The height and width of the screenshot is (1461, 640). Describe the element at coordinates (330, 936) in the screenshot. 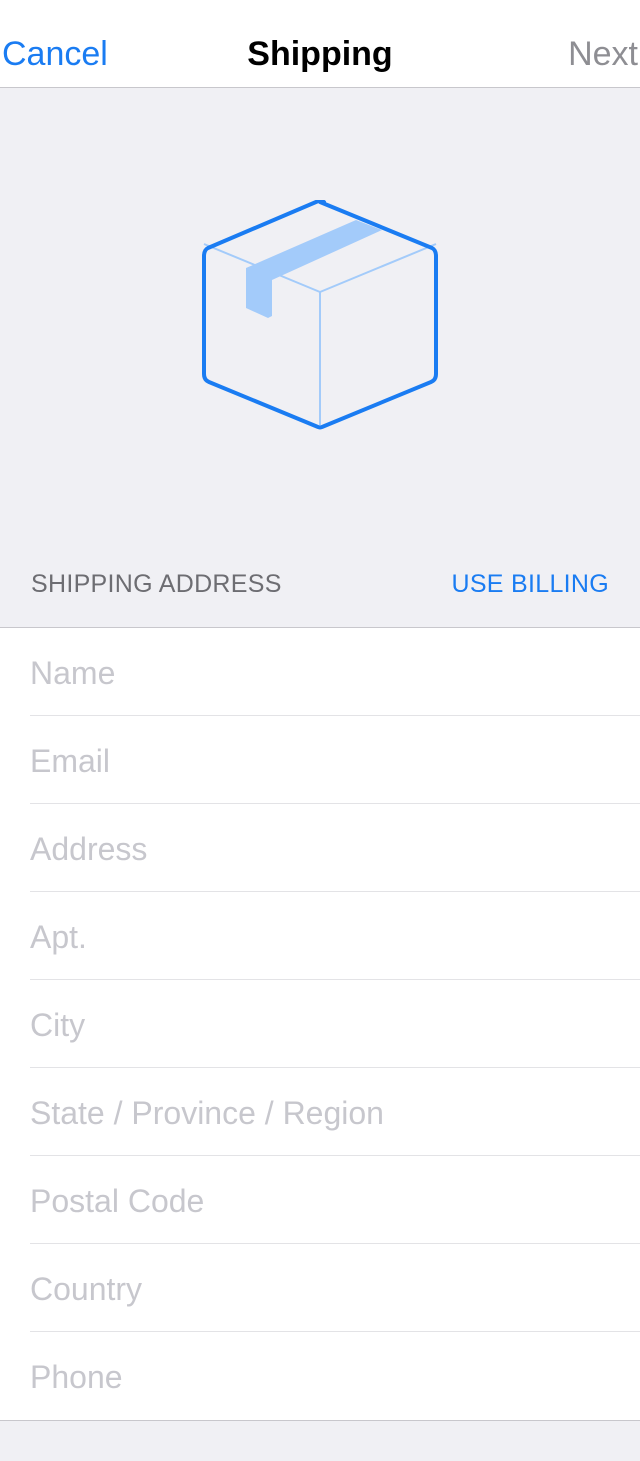

I see `apt-field` at that location.